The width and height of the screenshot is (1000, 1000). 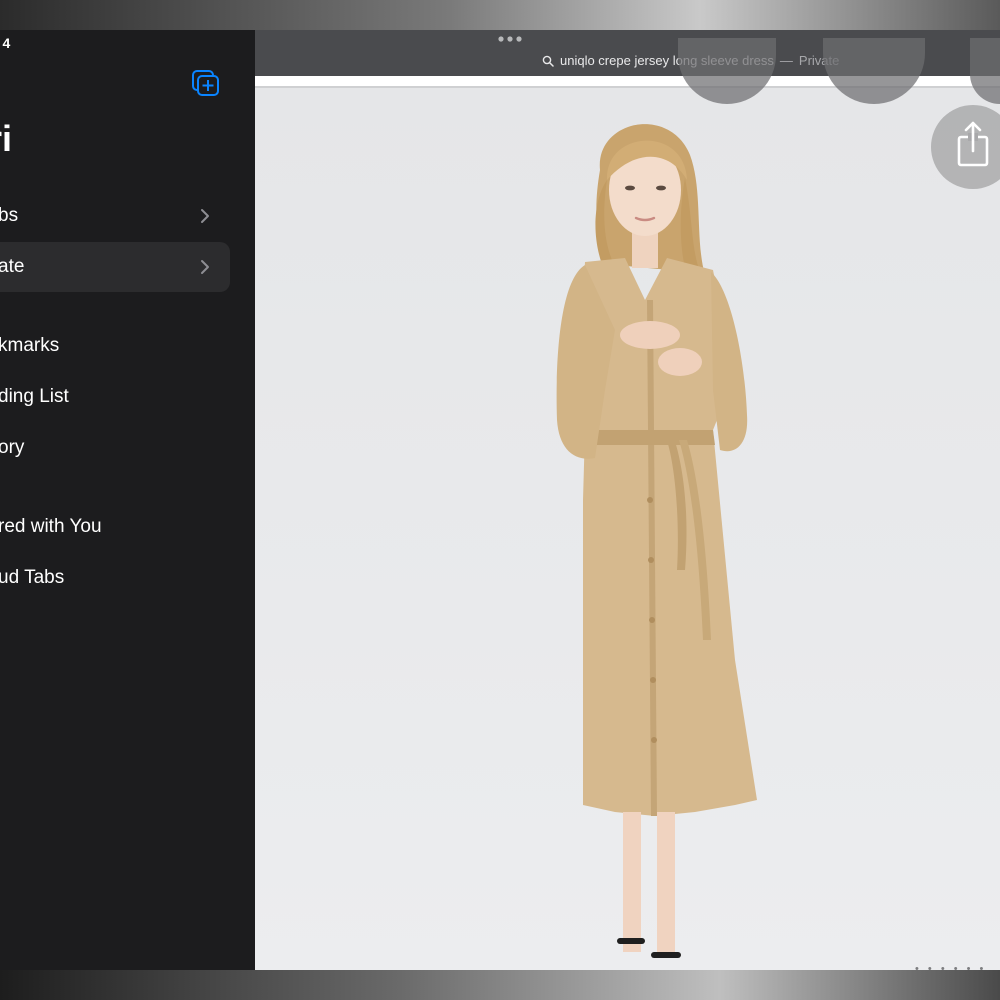 What do you see at coordinates (115, 578) in the screenshot?
I see `sidebar-item-icloud-tabs: ud Tabs` at bounding box center [115, 578].